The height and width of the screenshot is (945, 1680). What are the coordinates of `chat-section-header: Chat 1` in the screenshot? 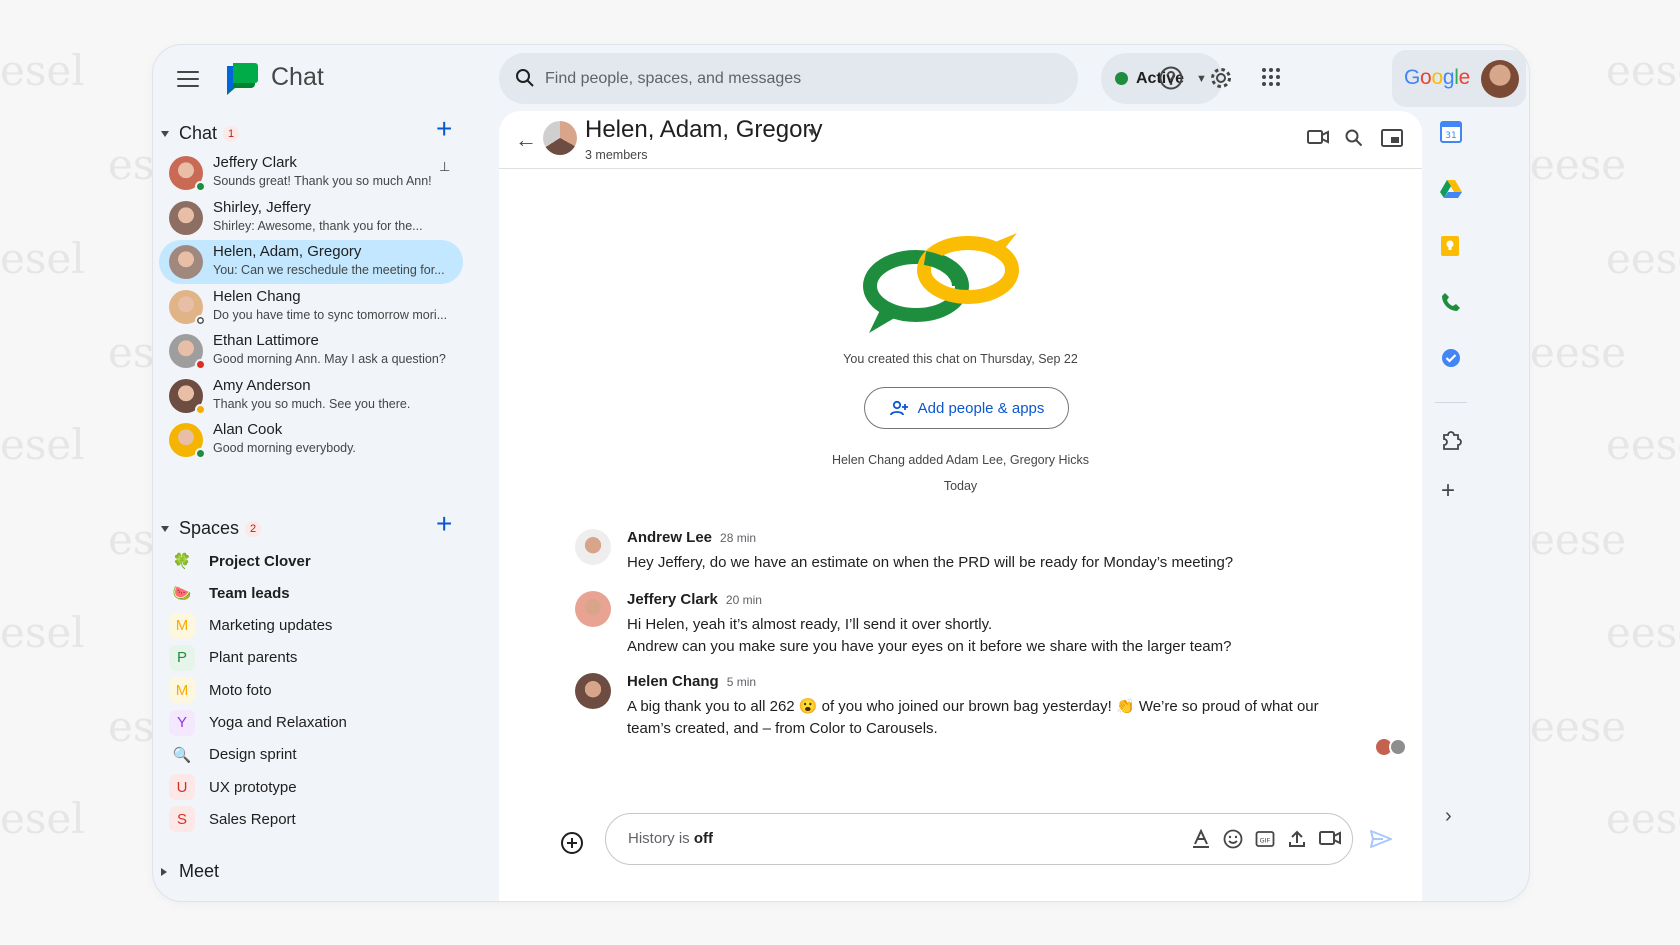 It's located at (200, 133).